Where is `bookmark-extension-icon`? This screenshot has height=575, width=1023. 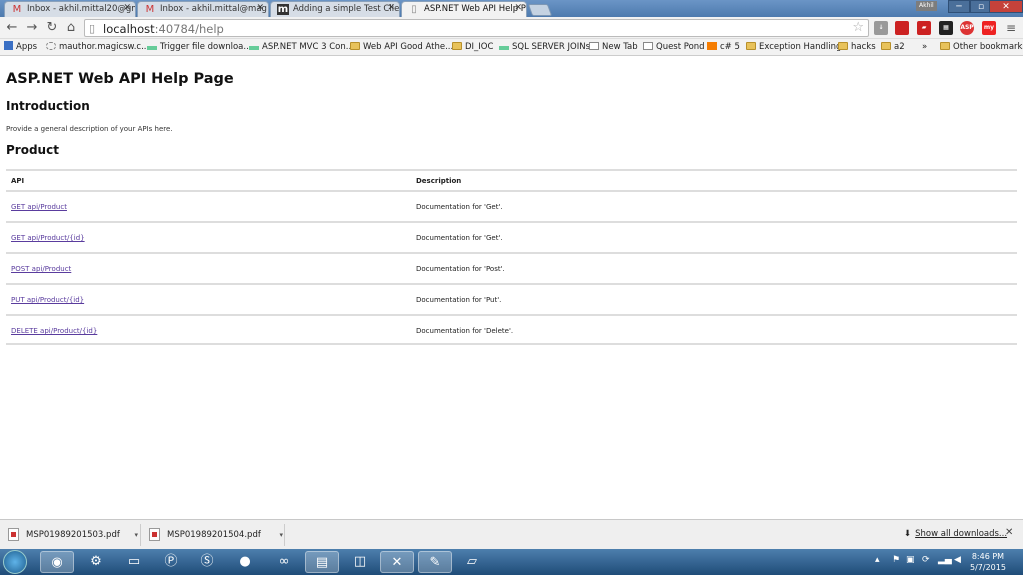 bookmark-extension-icon is located at coordinates (902, 28).